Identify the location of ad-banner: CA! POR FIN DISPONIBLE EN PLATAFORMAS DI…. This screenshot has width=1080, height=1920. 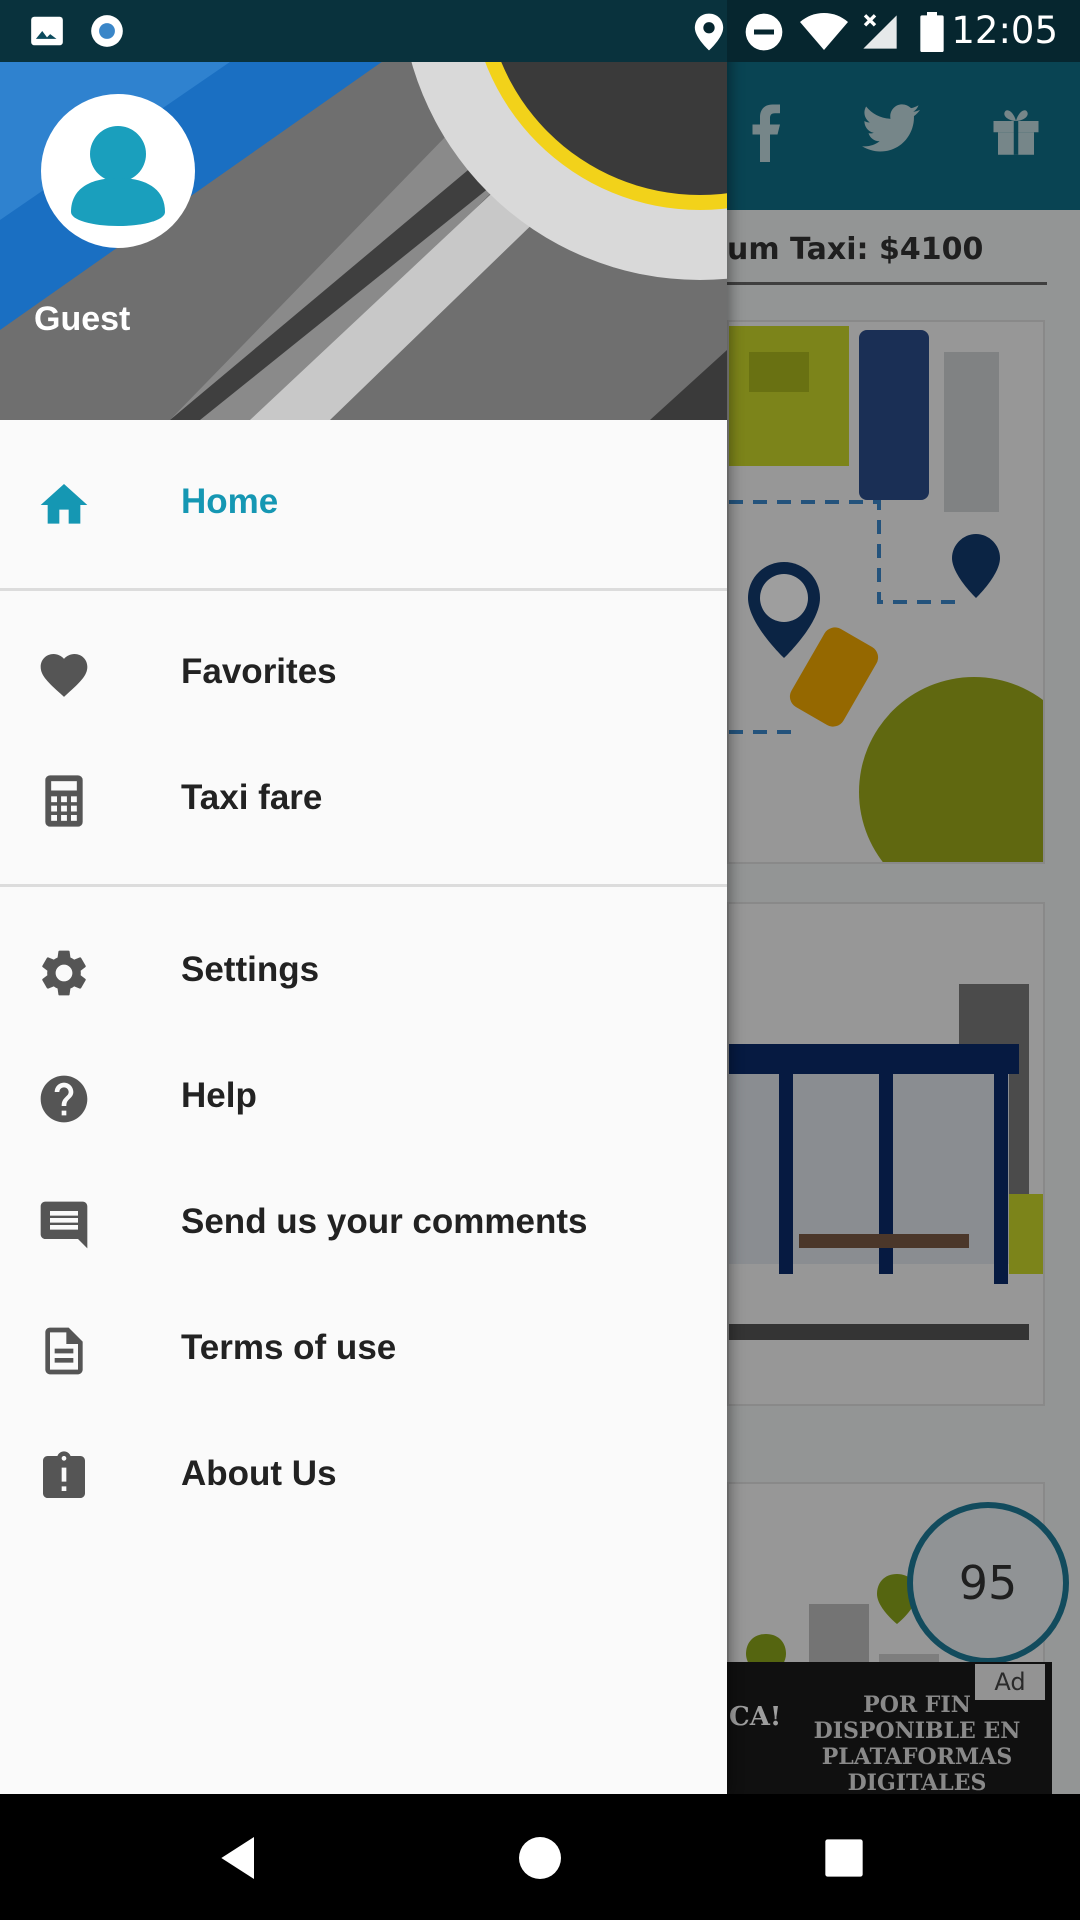
(889, 1728).